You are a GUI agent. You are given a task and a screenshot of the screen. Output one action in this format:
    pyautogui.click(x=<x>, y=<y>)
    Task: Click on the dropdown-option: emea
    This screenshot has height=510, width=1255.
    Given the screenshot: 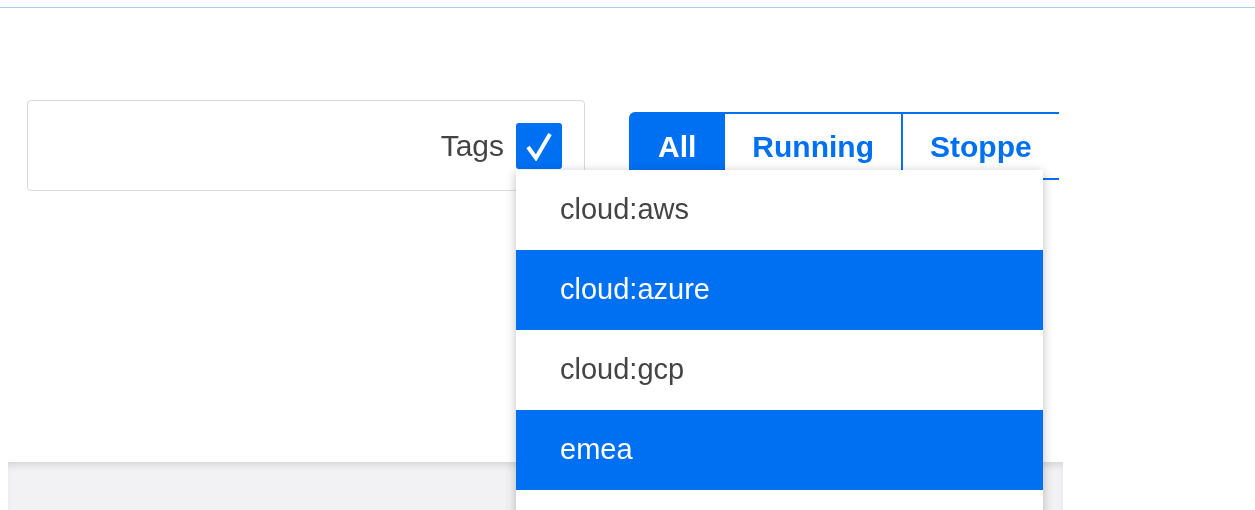 What is the action you would take?
    pyautogui.click(x=779, y=450)
    